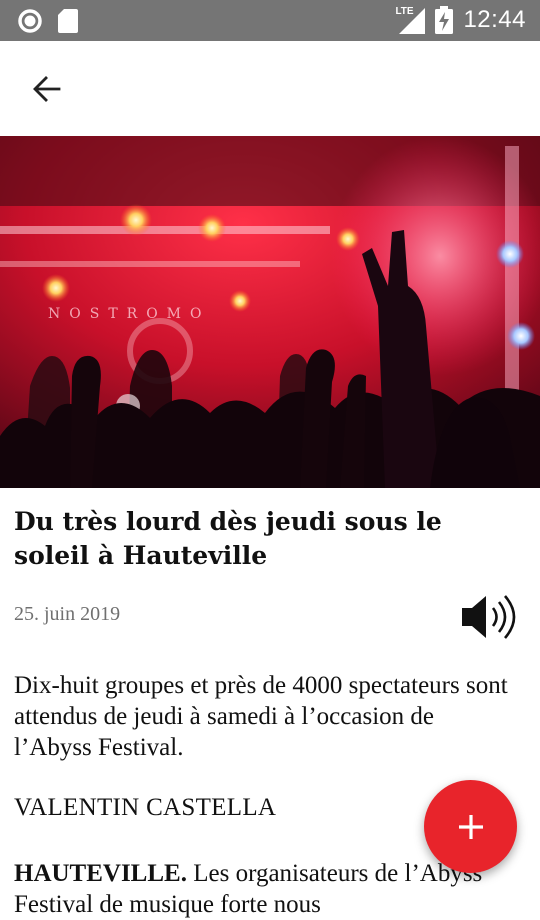 This screenshot has width=540, height=920. I want to click on read-aloud-button, so click(490, 617).